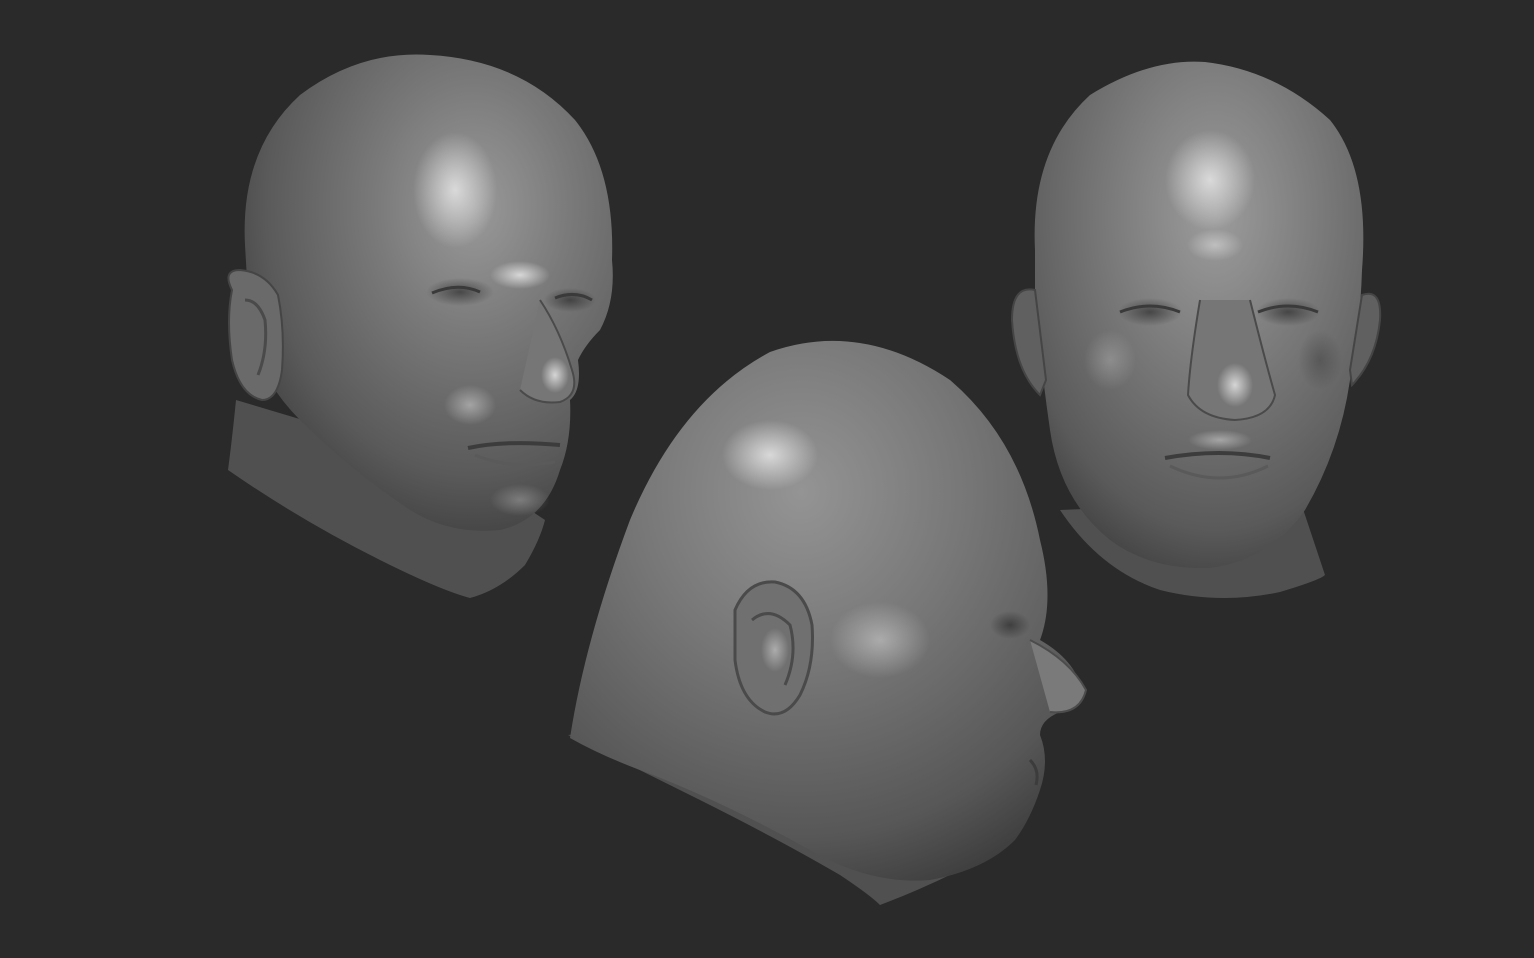  Describe the element at coordinates (420, 326) in the screenshot. I see `head-model-three-quarter` at that location.